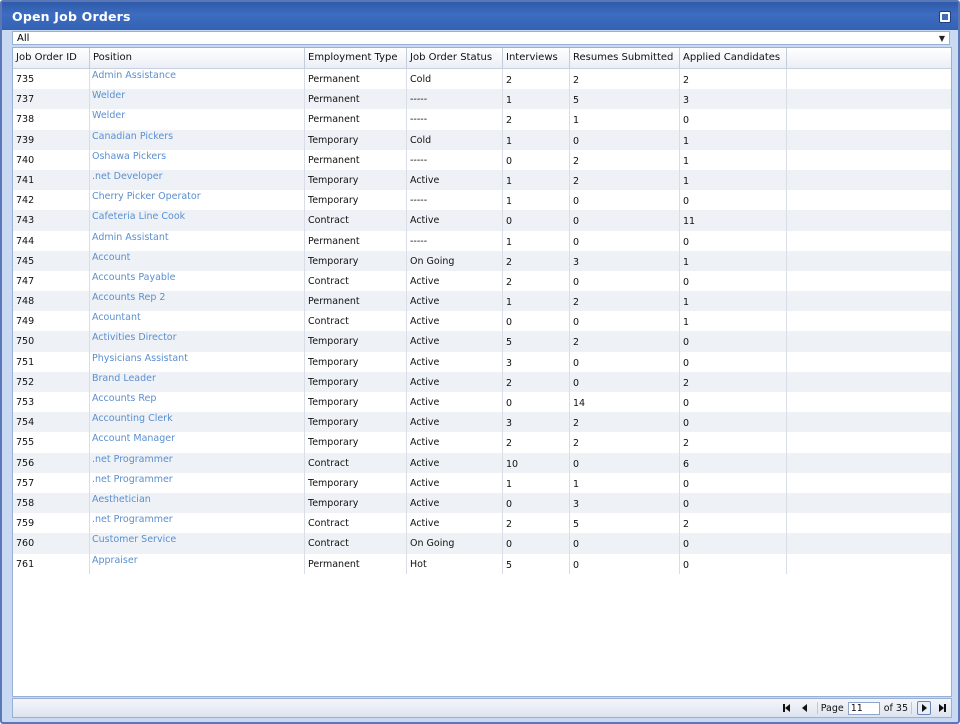  What do you see at coordinates (51, 381) in the screenshot?
I see `cell-job-order-id: 752` at bounding box center [51, 381].